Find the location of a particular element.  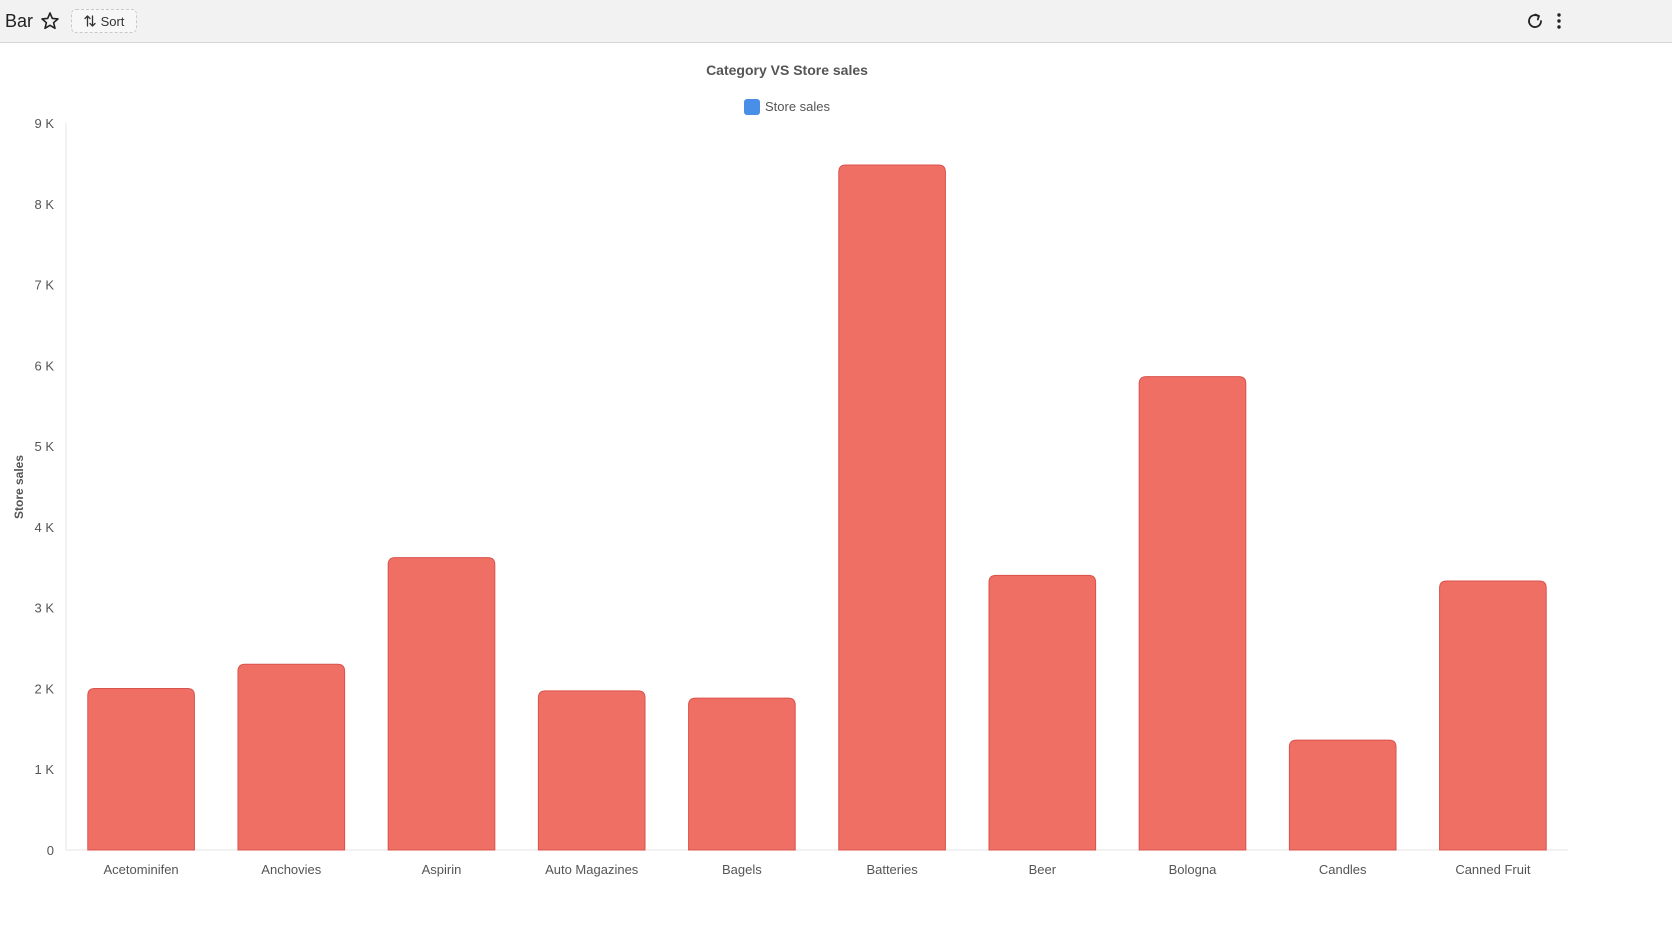

chart-name-title: Bar is located at coordinates (19, 21).